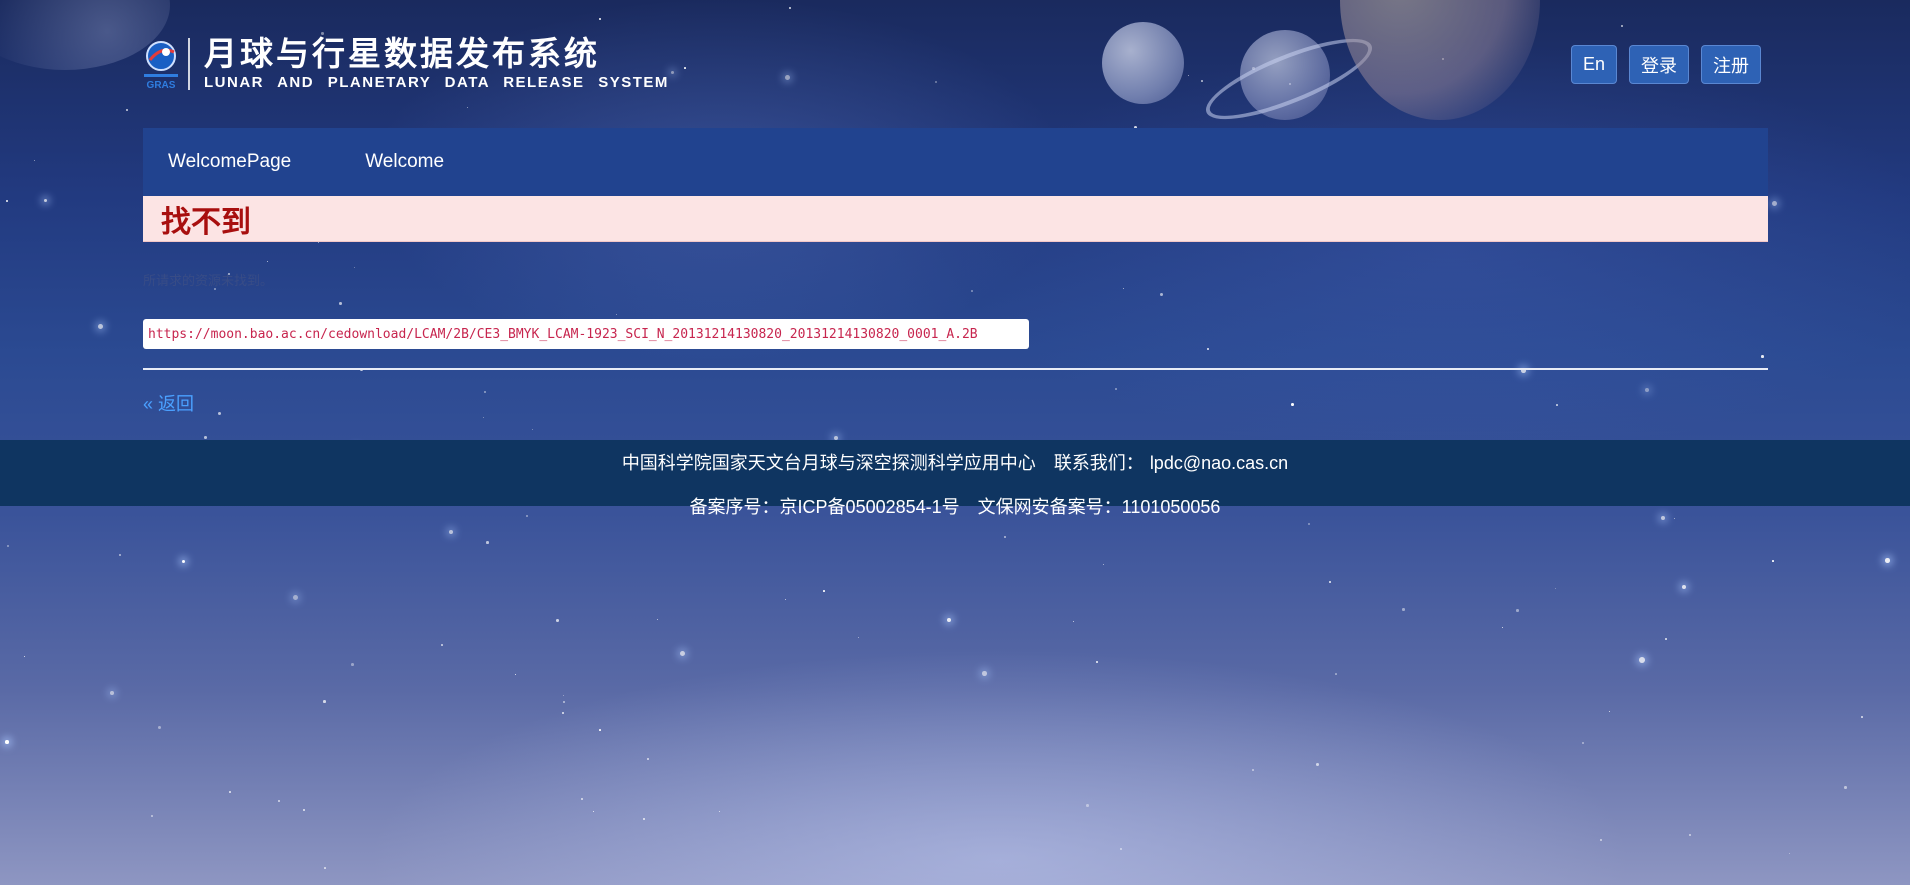 Image resolution: width=1910 pixels, height=885 pixels. I want to click on logo-divider, so click(189, 63).